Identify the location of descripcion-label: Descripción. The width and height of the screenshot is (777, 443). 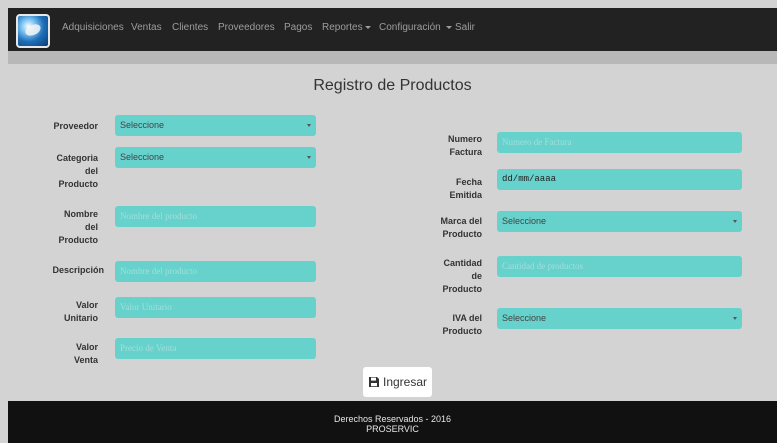
(78, 270).